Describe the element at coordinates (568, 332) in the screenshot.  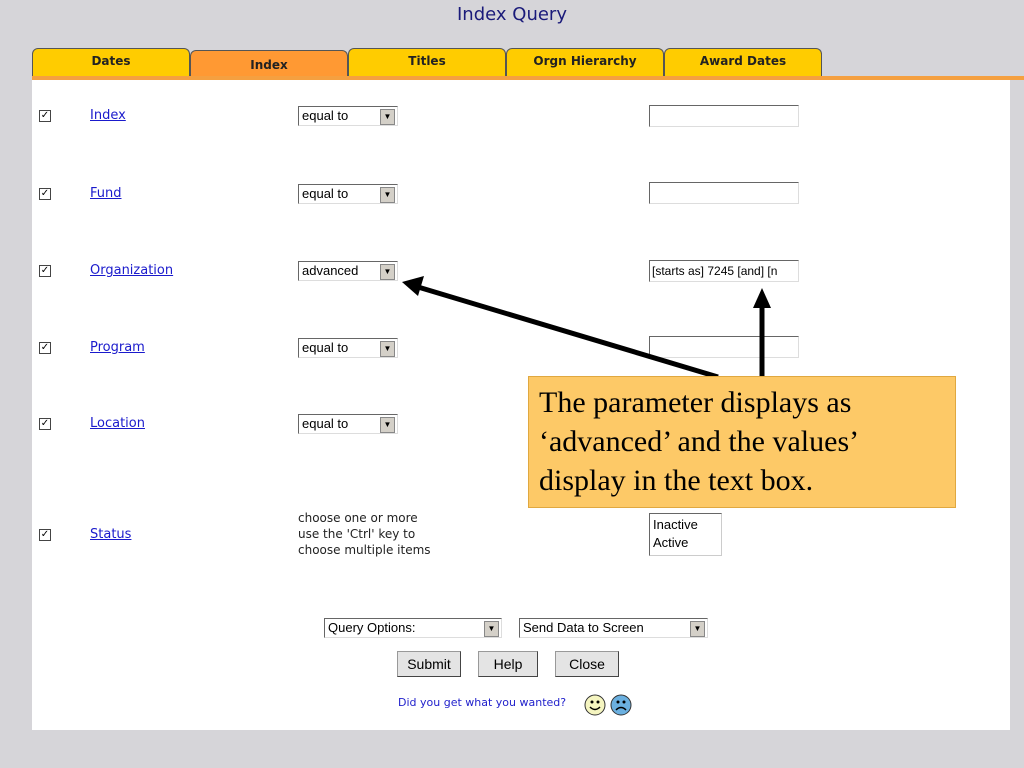
I see `arrow-to-operator` at that location.